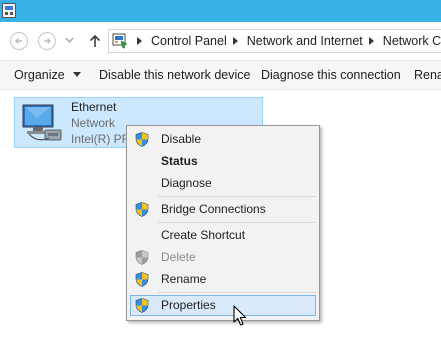 The height and width of the screenshot is (357, 441). I want to click on organize-label: Organize, so click(39, 75).